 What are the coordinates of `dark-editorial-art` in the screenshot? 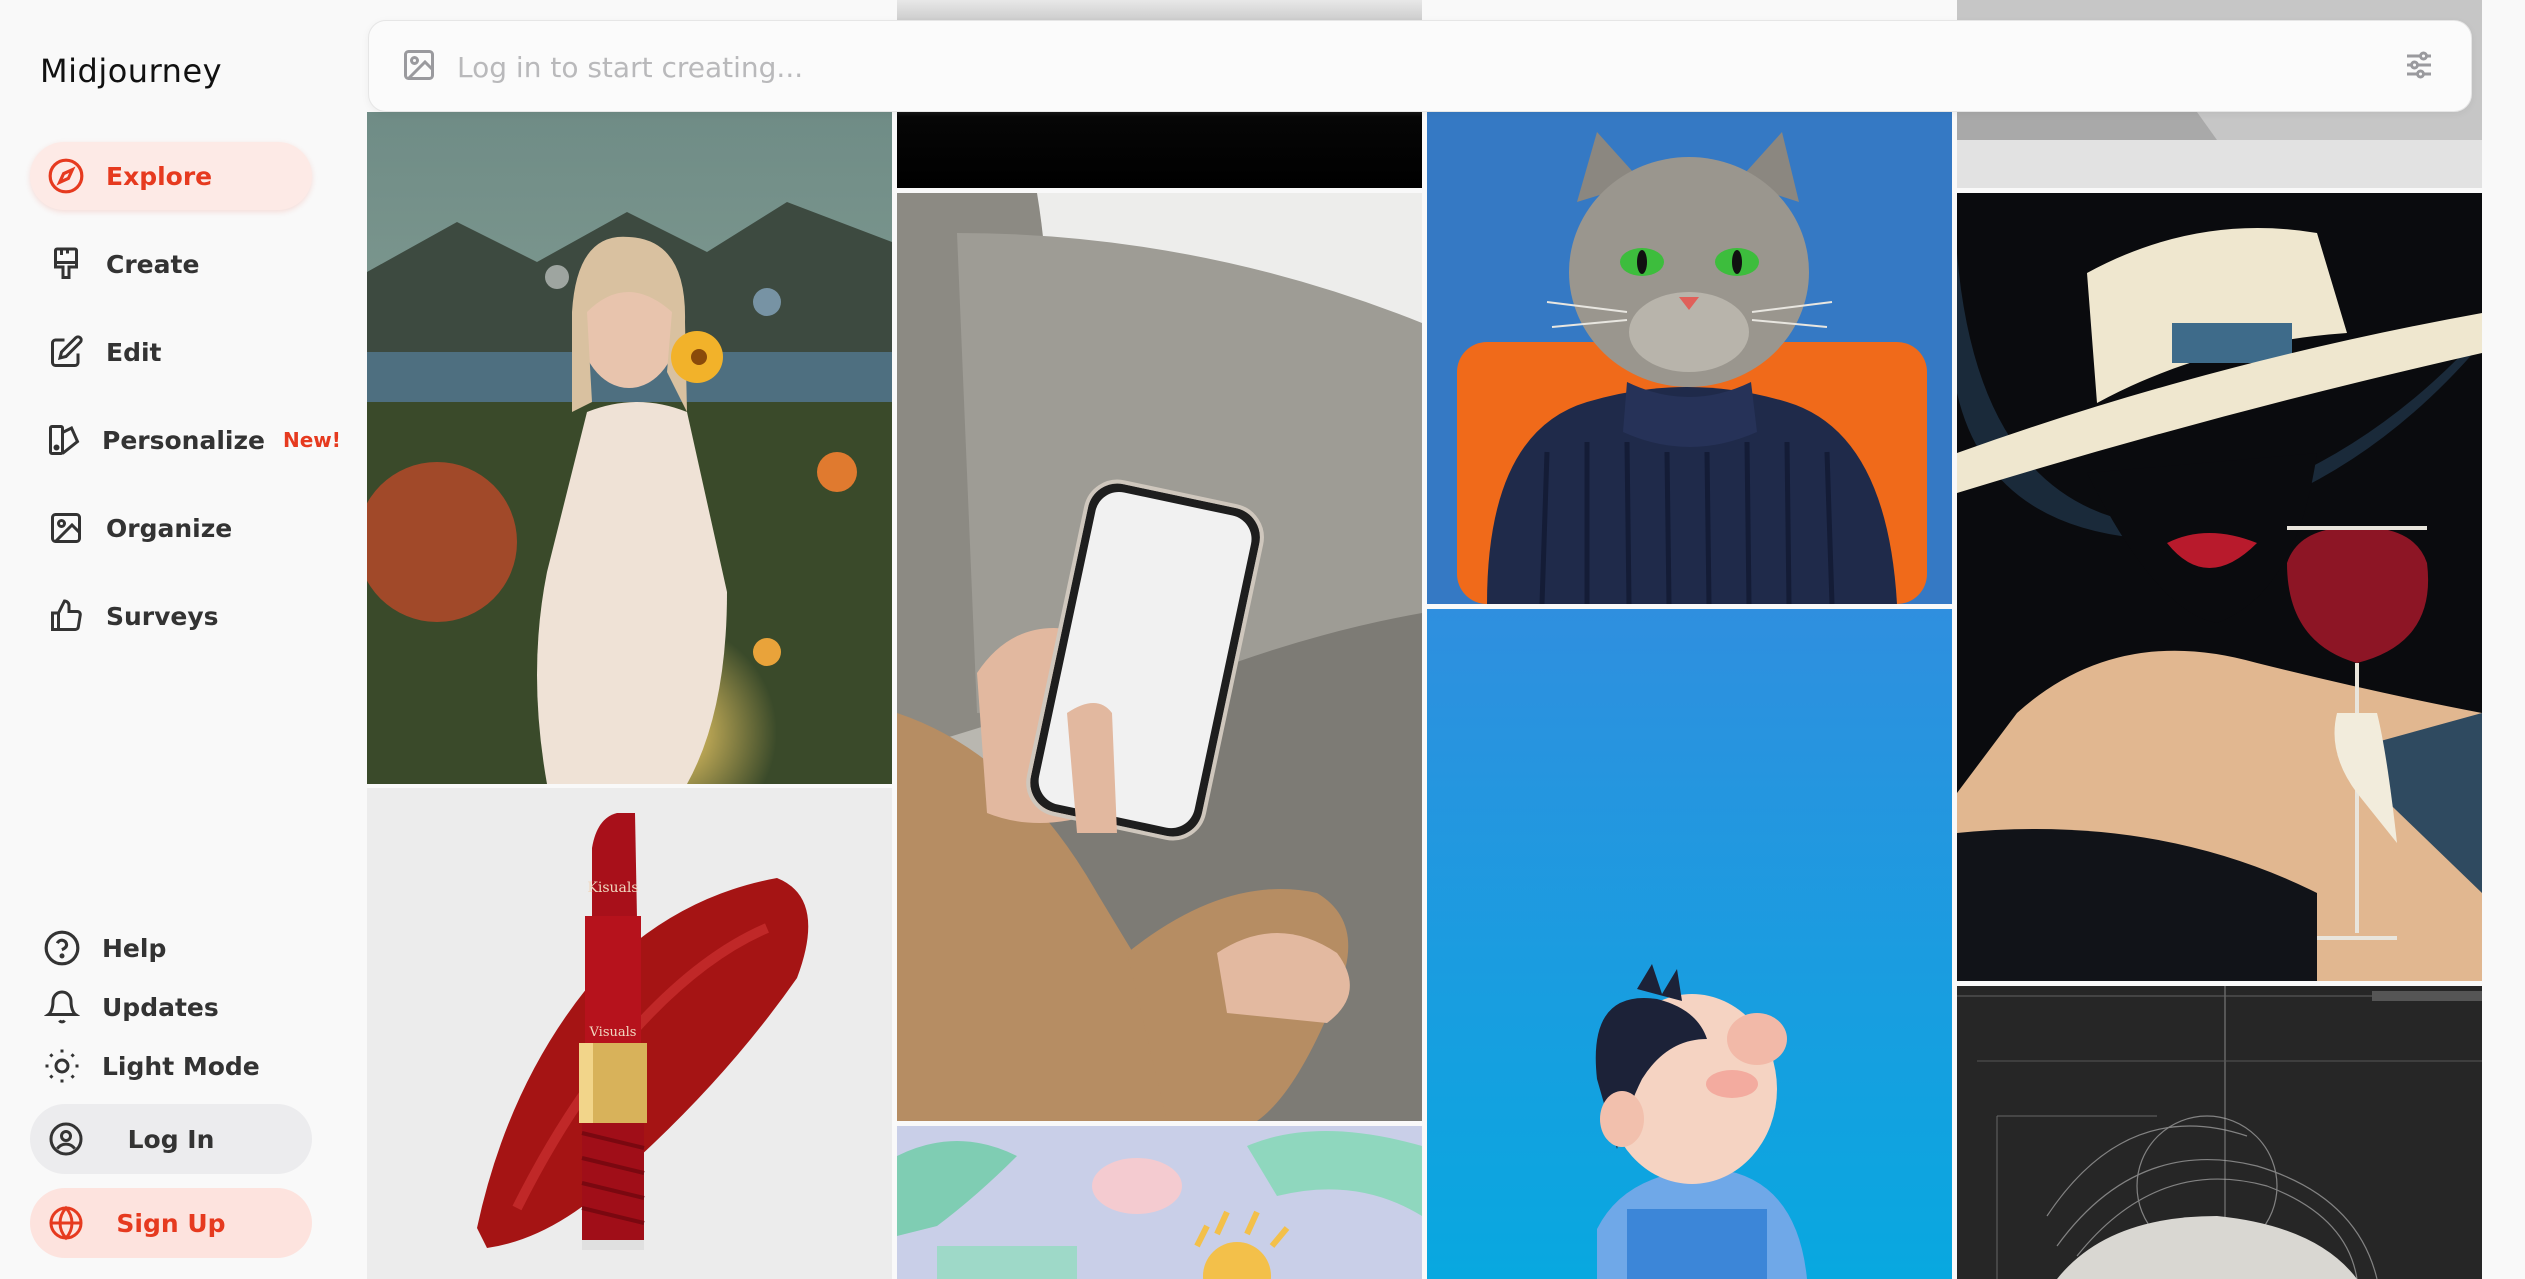 It's located at (2219, 1132).